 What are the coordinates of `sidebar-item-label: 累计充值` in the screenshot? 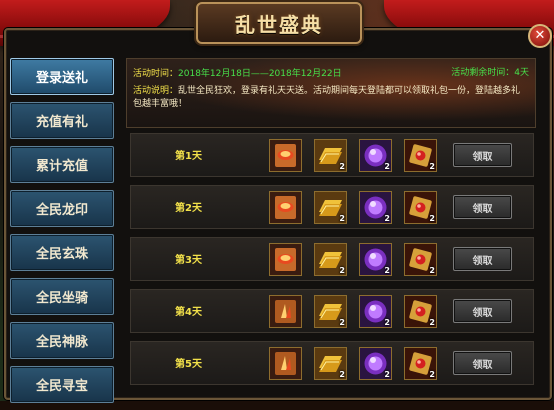 It's located at (61, 166).